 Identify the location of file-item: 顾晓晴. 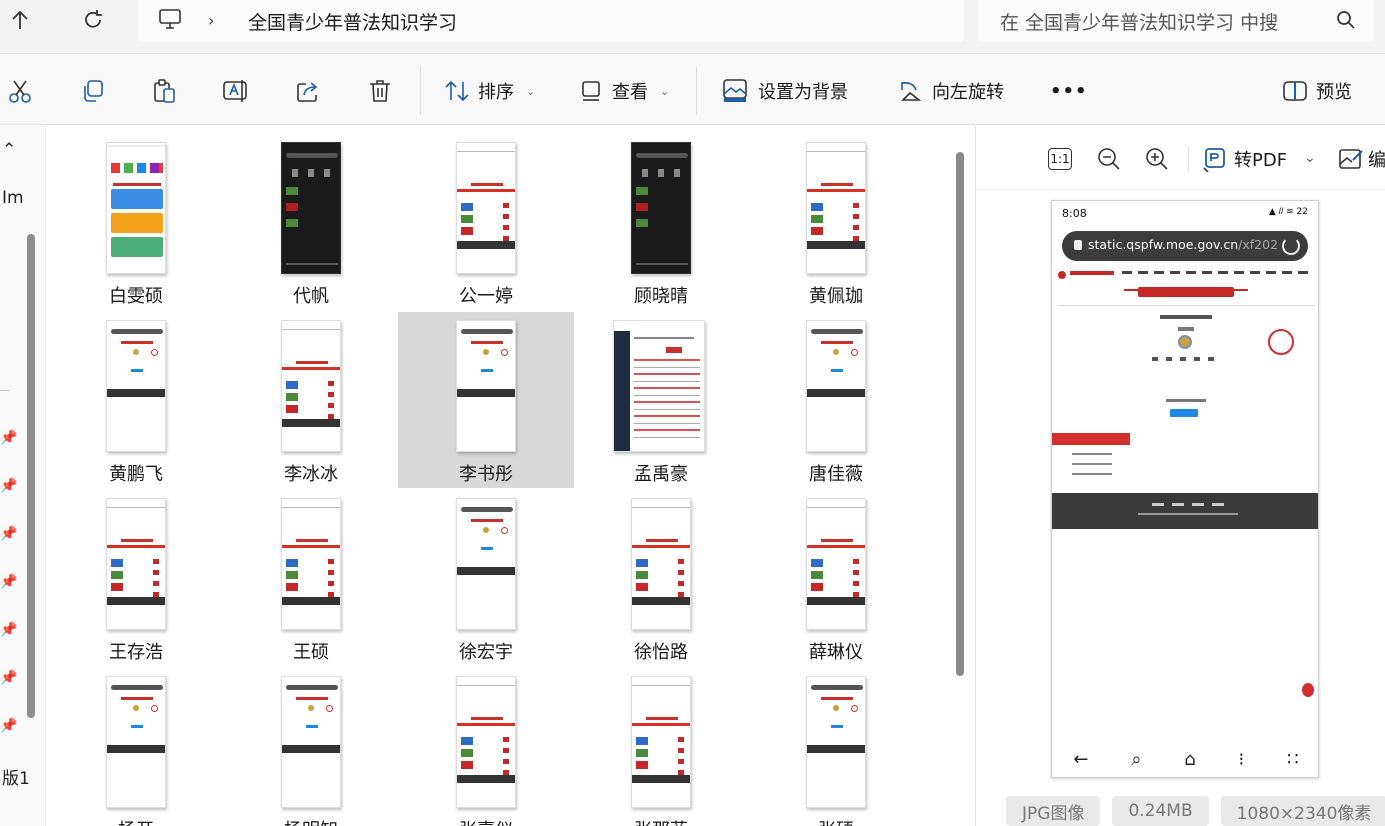
(661, 222).